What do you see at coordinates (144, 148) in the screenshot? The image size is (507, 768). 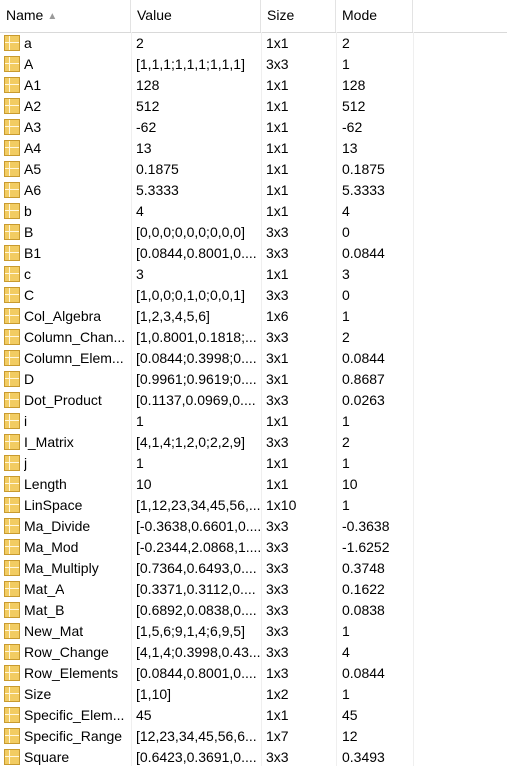 I see `cell-value: 13` at bounding box center [144, 148].